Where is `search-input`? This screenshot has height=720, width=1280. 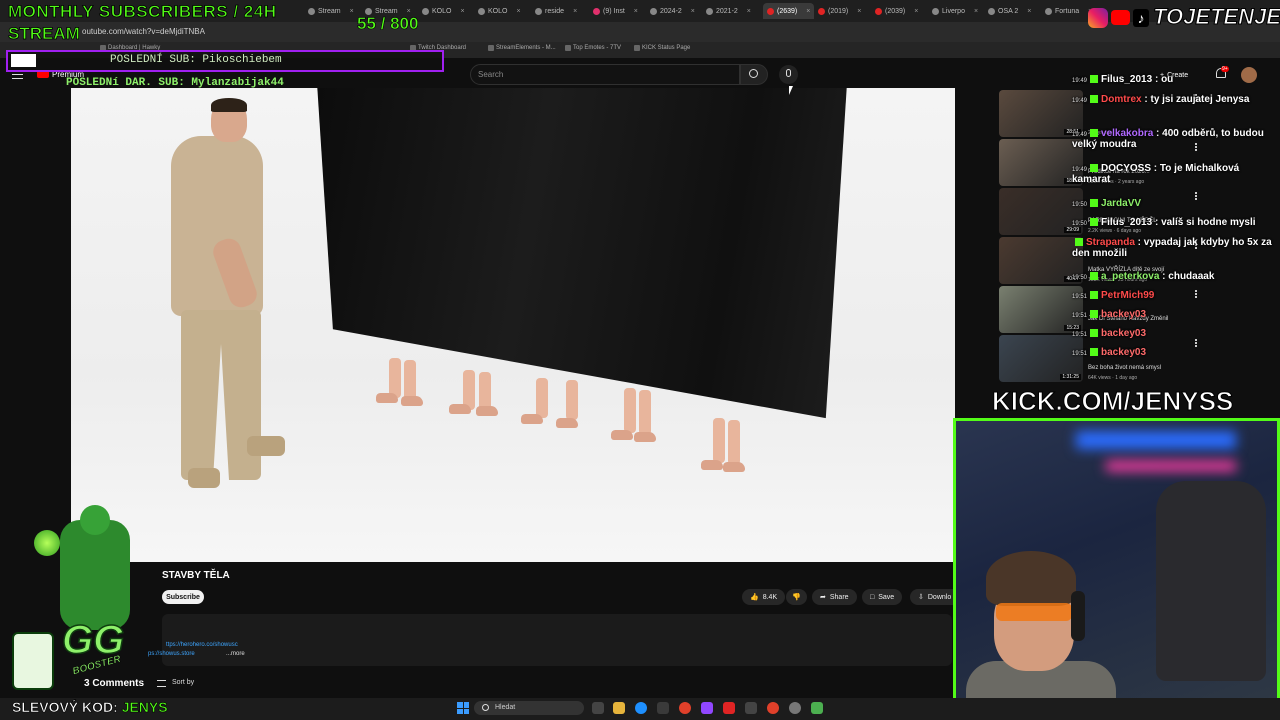 search-input is located at coordinates (605, 74).